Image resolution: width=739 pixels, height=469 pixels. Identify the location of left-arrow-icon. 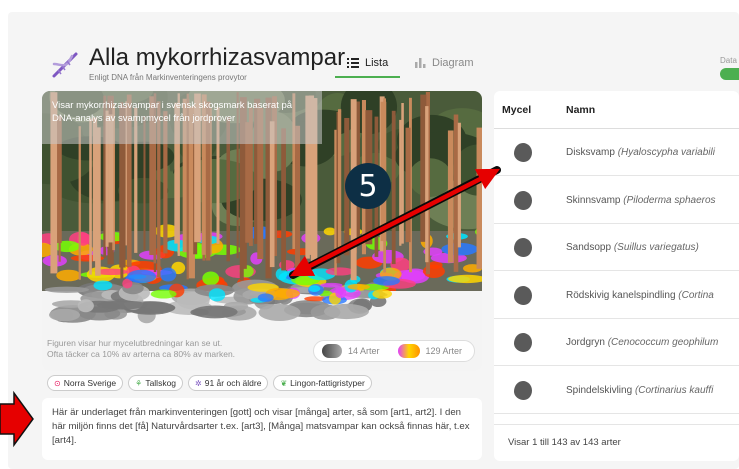
(17, 419).